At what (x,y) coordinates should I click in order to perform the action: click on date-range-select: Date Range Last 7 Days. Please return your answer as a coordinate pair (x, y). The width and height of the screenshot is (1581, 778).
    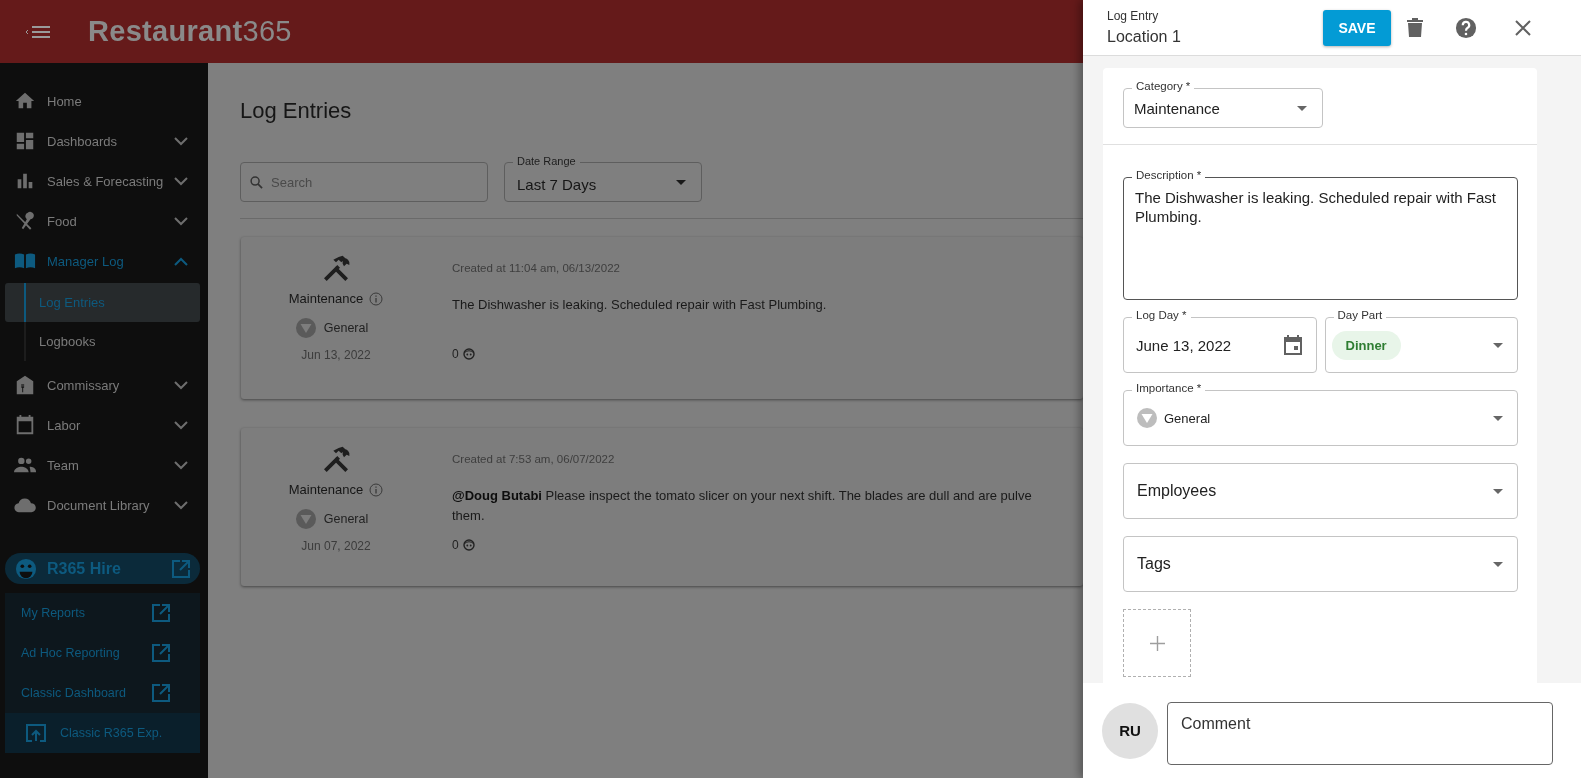
    Looking at the image, I should click on (603, 178).